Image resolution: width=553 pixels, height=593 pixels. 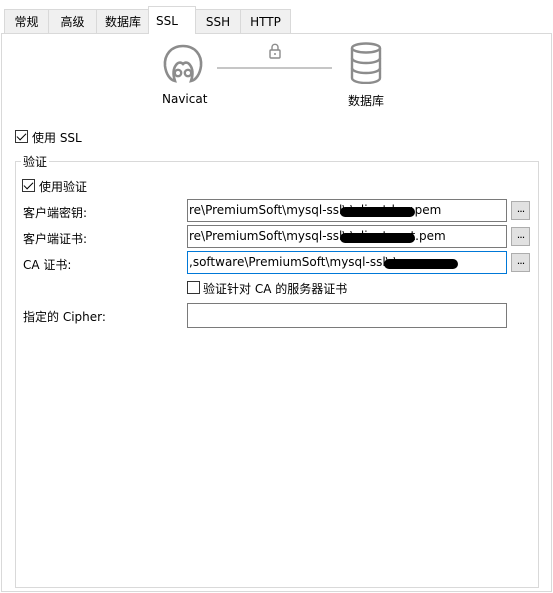 I want to click on navicat-label: Navicat, so click(x=185, y=99).